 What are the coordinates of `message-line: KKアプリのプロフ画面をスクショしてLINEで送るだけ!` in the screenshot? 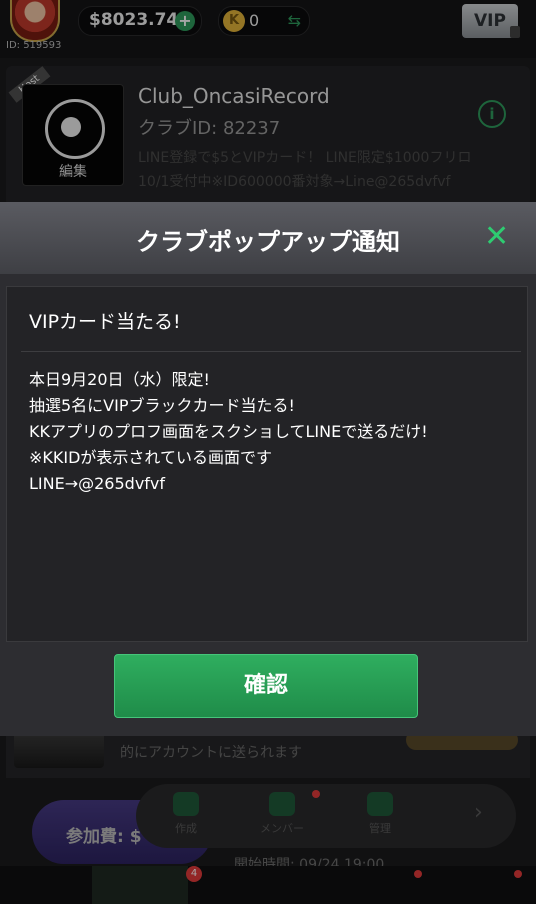 It's located at (228, 431).